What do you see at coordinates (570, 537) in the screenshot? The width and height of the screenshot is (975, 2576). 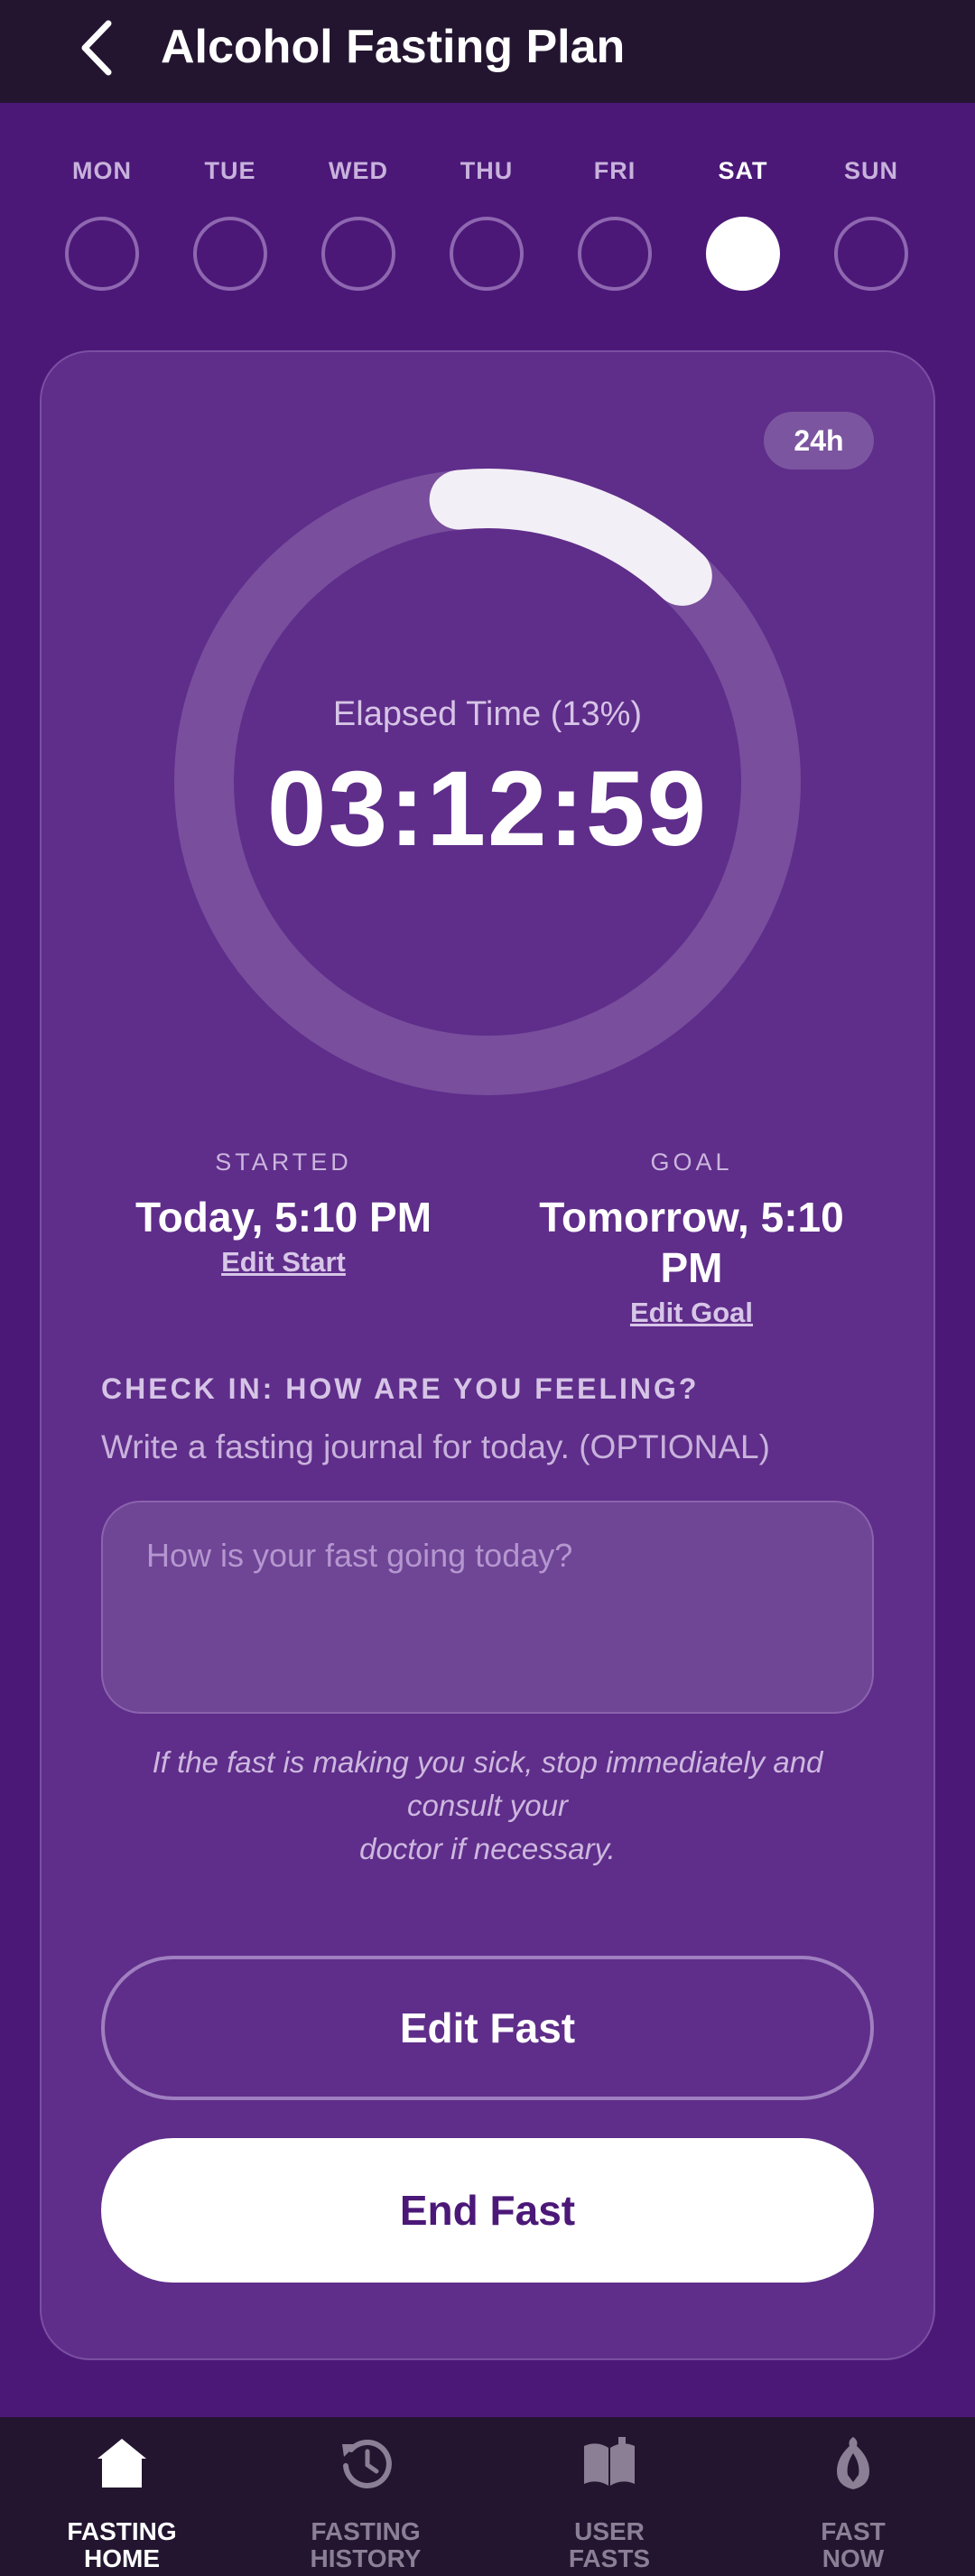 I see `progress-ring-arc` at bounding box center [570, 537].